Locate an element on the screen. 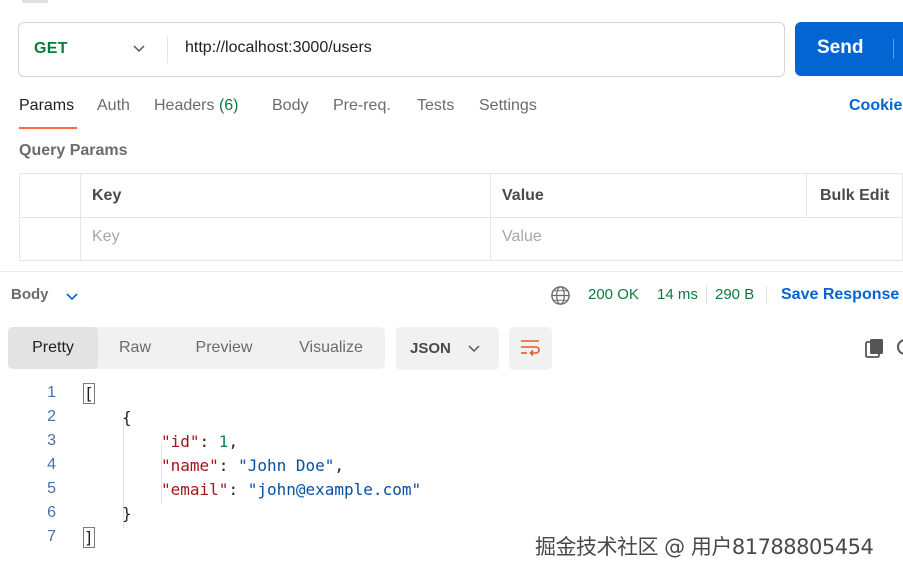  code-text: ] is located at coordinates (89, 537).